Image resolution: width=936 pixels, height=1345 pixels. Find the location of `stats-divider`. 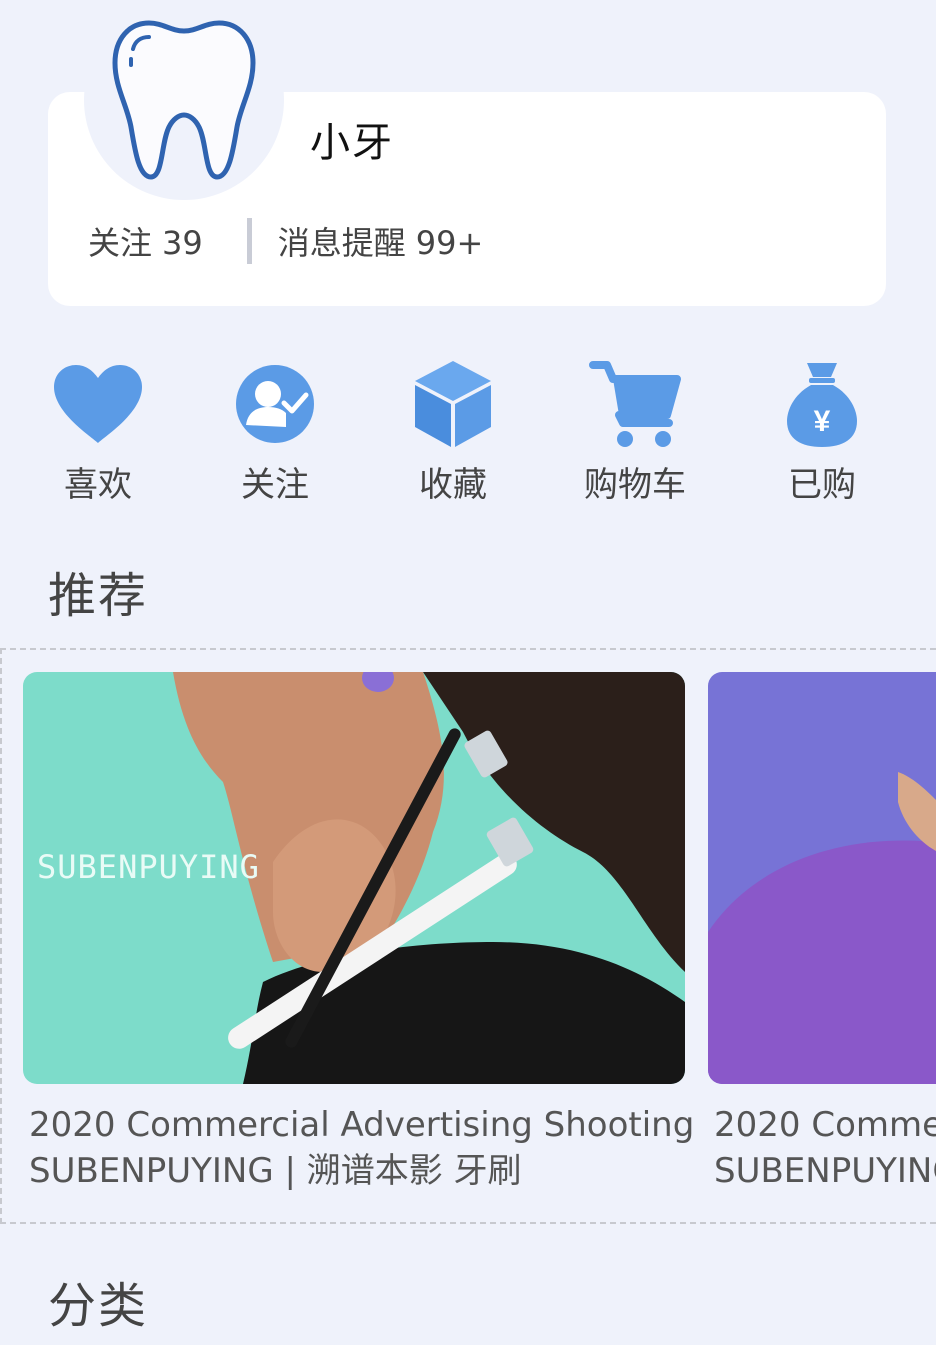

stats-divider is located at coordinates (249, 241).